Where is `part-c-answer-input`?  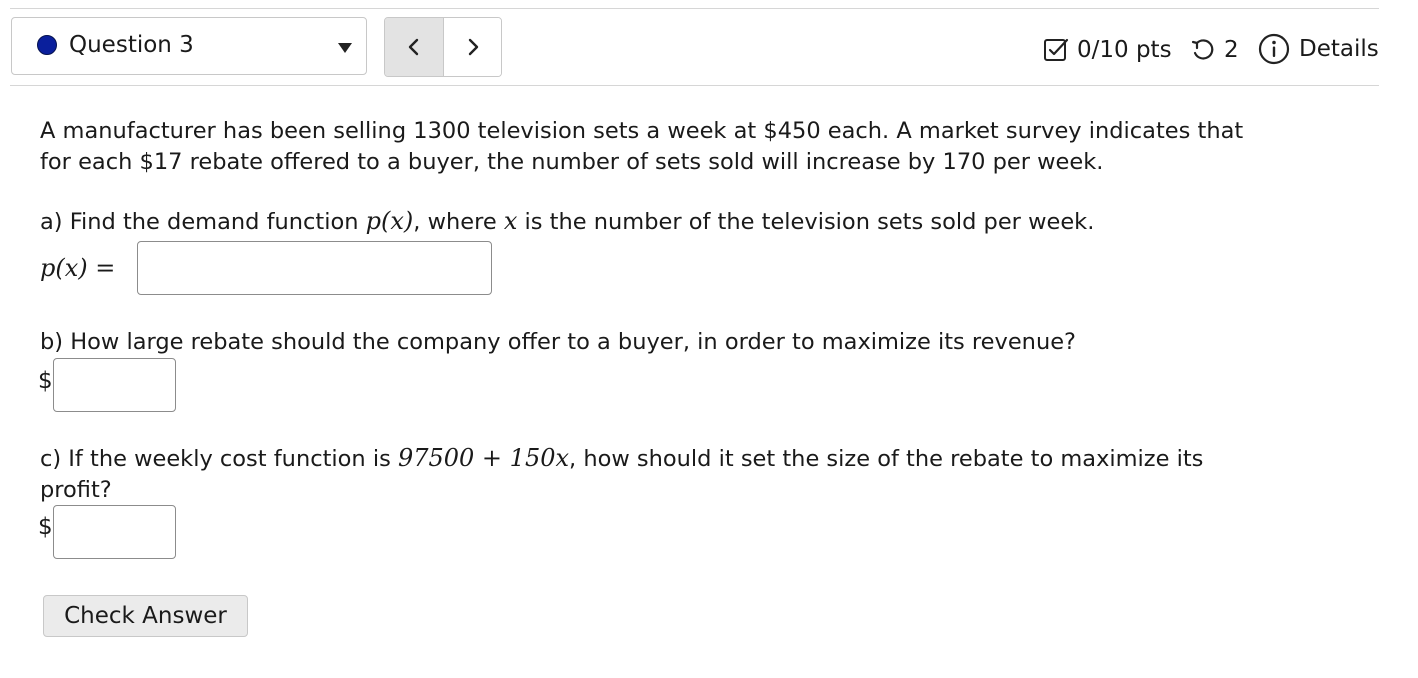
part-c-answer-input is located at coordinates (114, 532).